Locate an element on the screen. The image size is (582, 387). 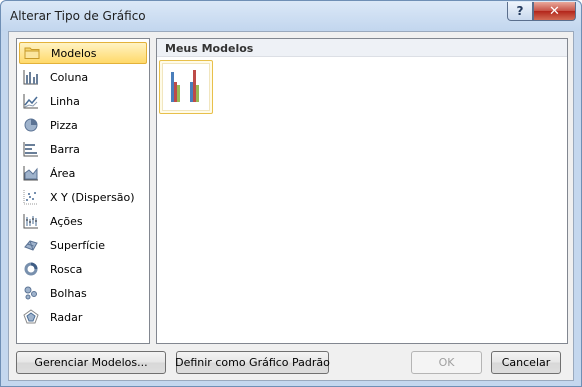
category-item-pizza: Pizza is located at coordinates (83, 125).